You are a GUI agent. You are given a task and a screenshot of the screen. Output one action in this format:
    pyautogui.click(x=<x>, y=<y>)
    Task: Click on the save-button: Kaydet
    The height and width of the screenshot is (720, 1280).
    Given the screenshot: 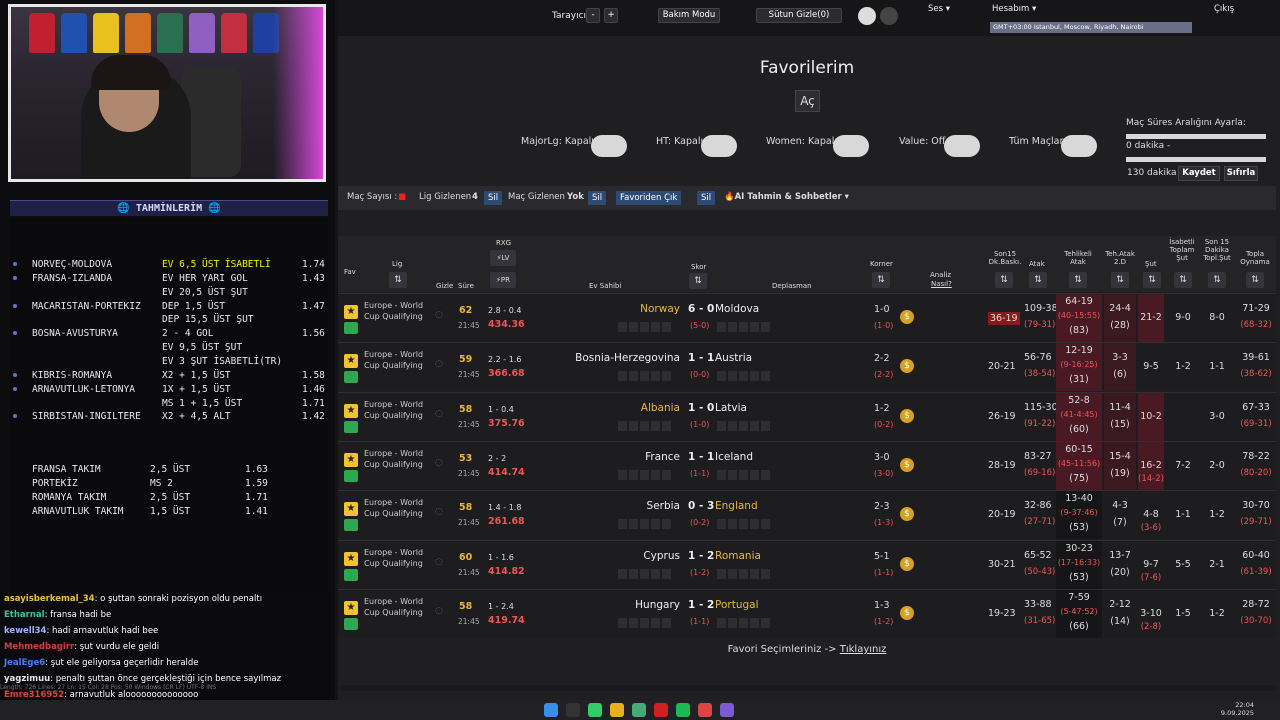 What is the action you would take?
    pyautogui.click(x=1199, y=173)
    